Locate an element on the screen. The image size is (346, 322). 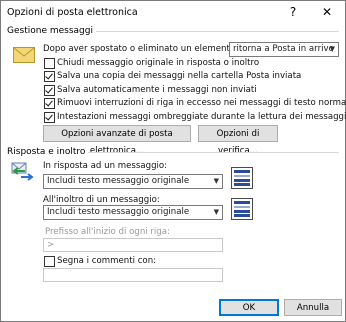
forward-select: Includi testo messaggio originale ▼ is located at coordinates (133, 212).